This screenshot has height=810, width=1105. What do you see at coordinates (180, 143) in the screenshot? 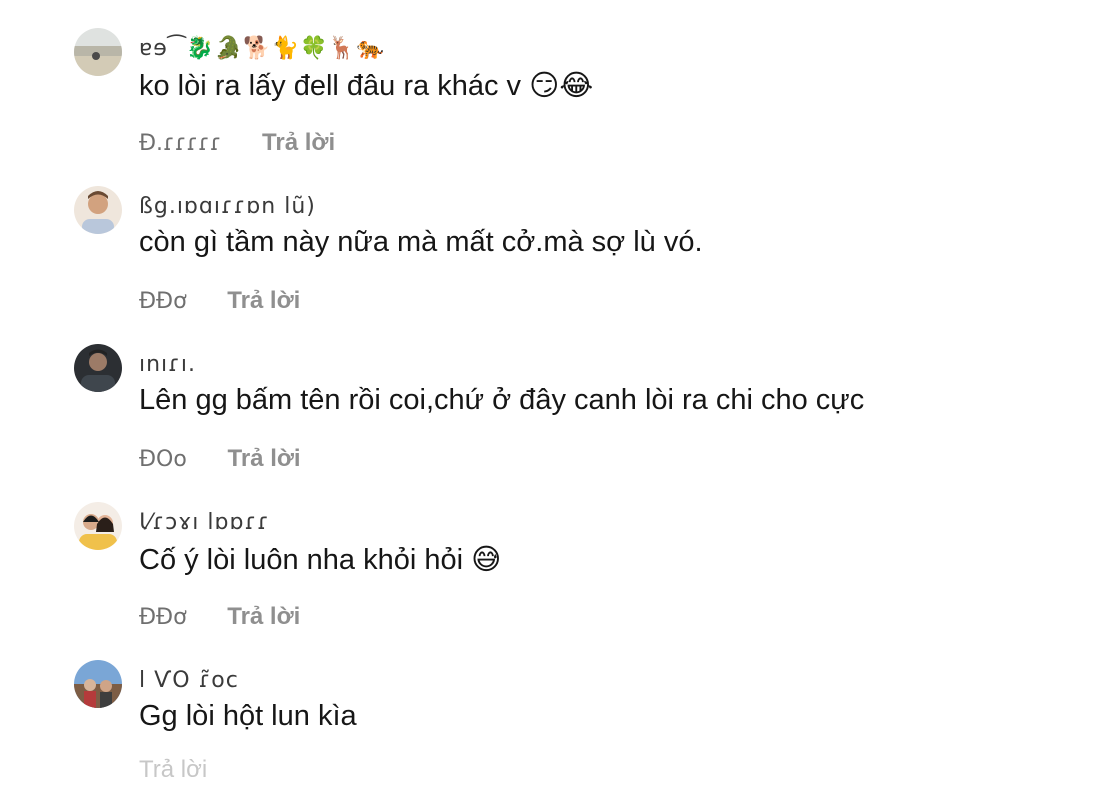
I see `comment-time: Đ.ɾɾɾɾɾ` at bounding box center [180, 143].